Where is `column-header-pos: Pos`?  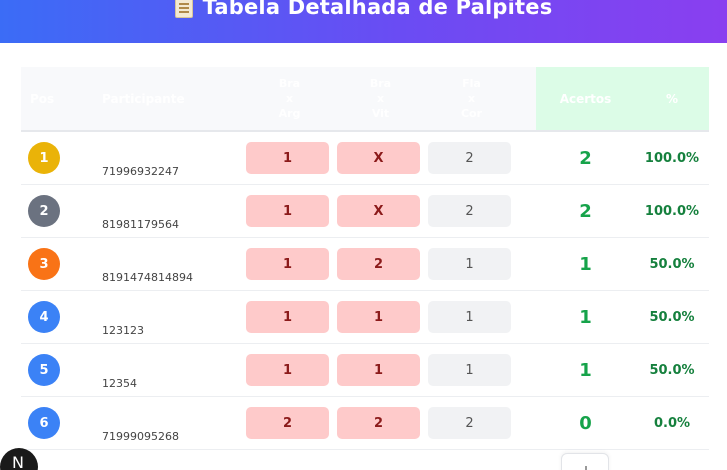 column-header-pos: Pos is located at coordinates (42, 98).